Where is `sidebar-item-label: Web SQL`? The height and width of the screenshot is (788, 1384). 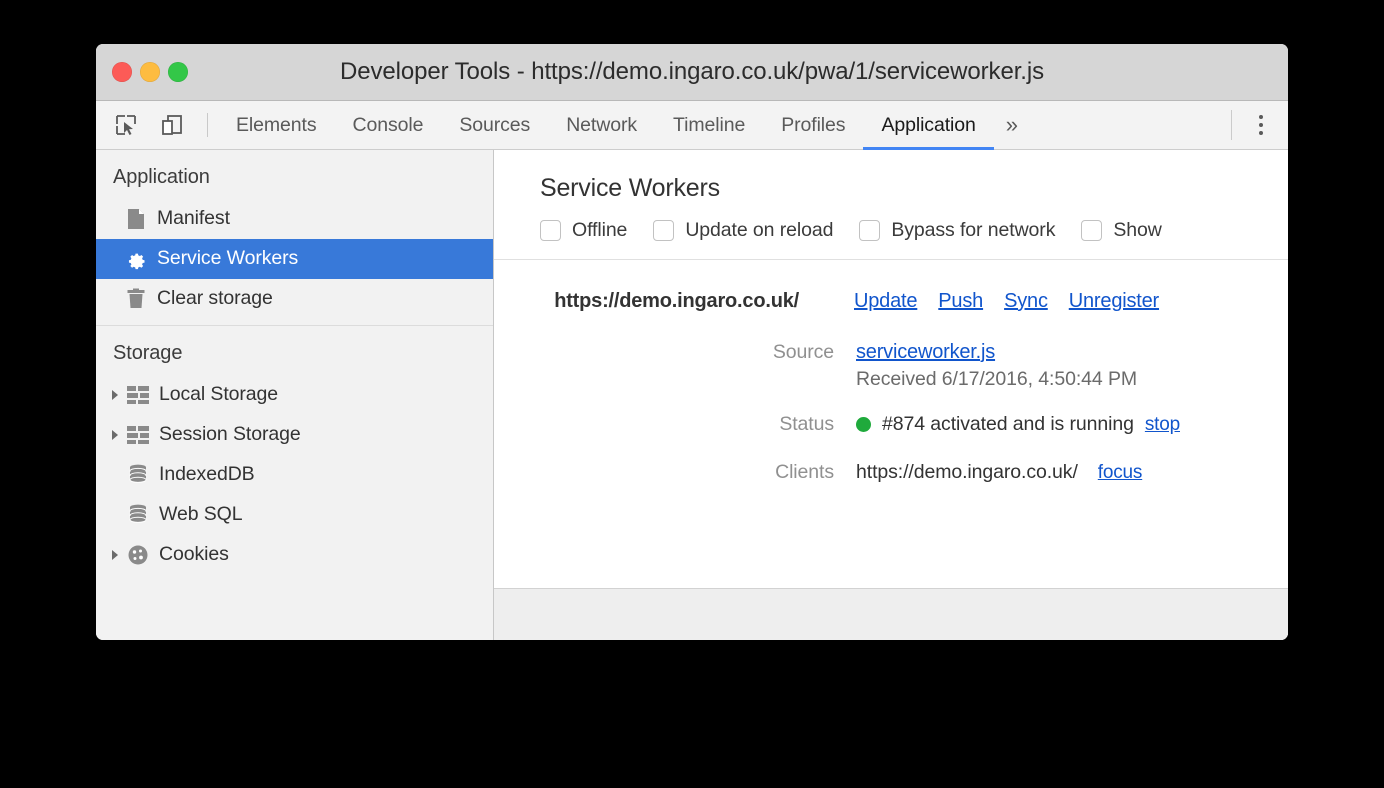
sidebar-item-label: Web SQL is located at coordinates (201, 514).